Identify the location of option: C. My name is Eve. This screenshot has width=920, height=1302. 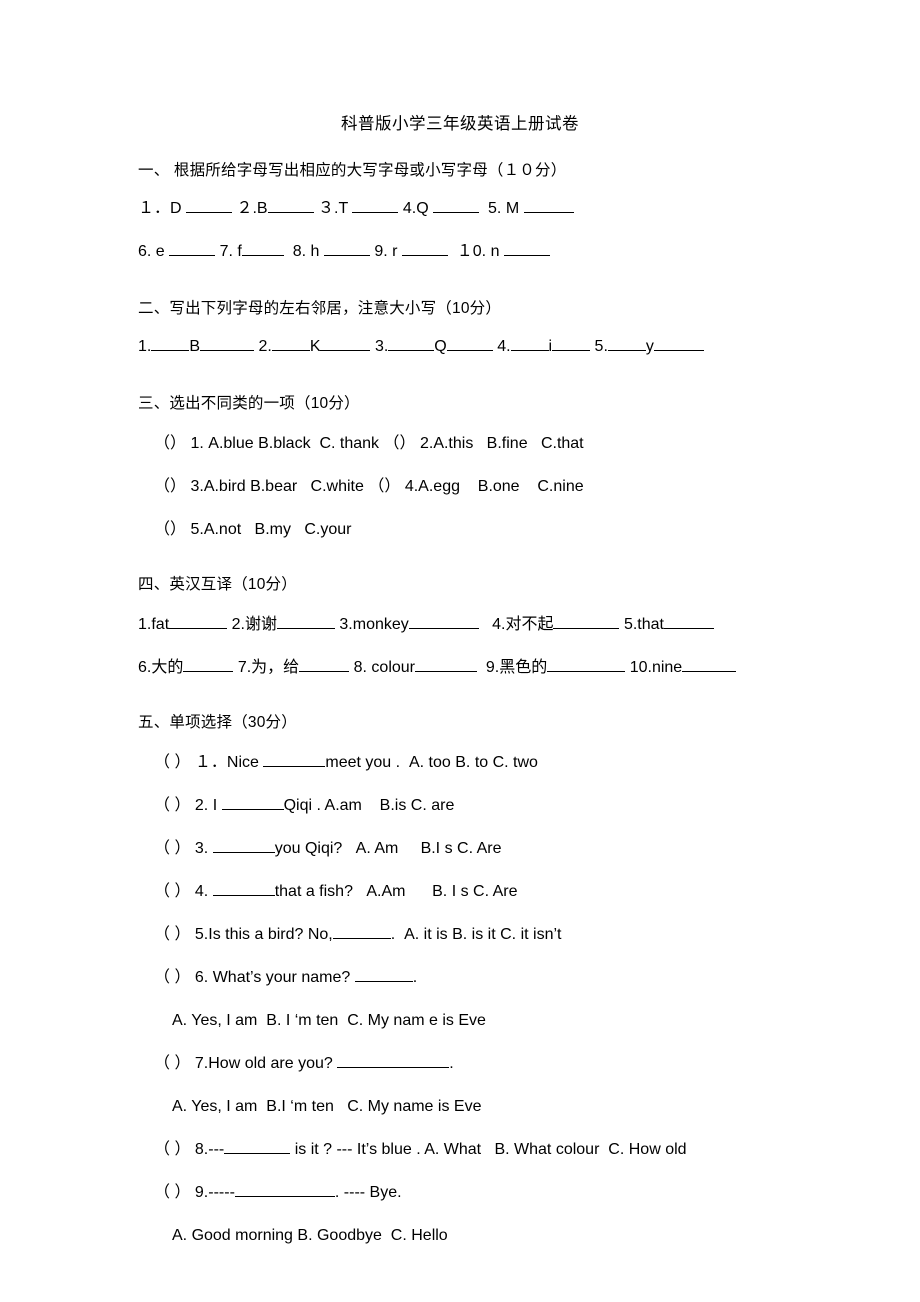
(414, 1106).